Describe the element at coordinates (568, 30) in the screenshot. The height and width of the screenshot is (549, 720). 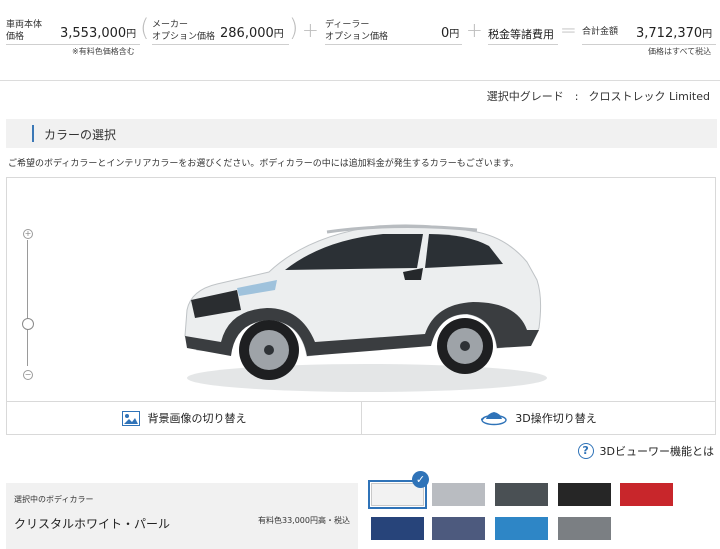
I see `equals-sign: =` at that location.